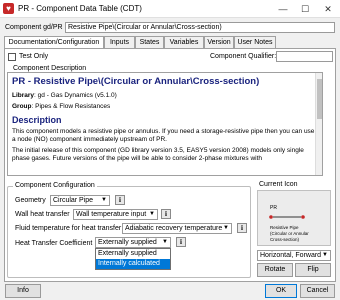 The image size is (340, 300). What do you see at coordinates (284, 227) in the screenshot?
I see `icon-caption-line-1: Resistive Pipe` at bounding box center [284, 227].